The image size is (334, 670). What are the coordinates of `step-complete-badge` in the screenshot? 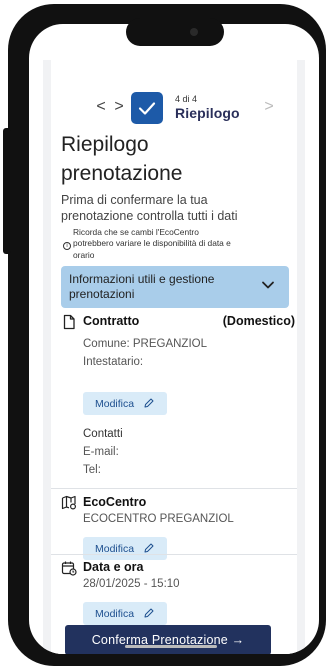 It's located at (147, 108).